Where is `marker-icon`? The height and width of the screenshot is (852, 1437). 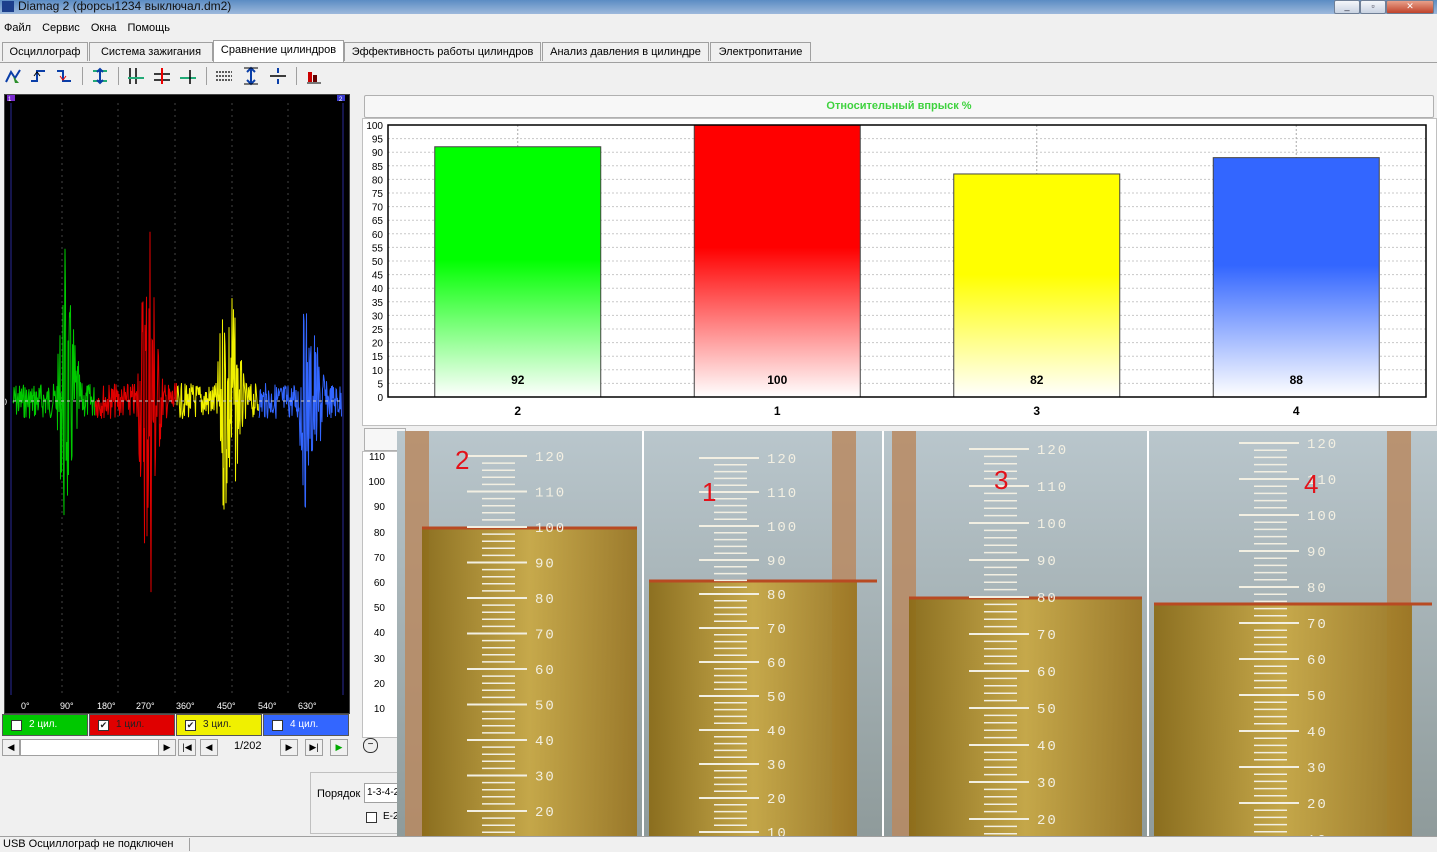
marker-icon is located at coordinates (188, 76).